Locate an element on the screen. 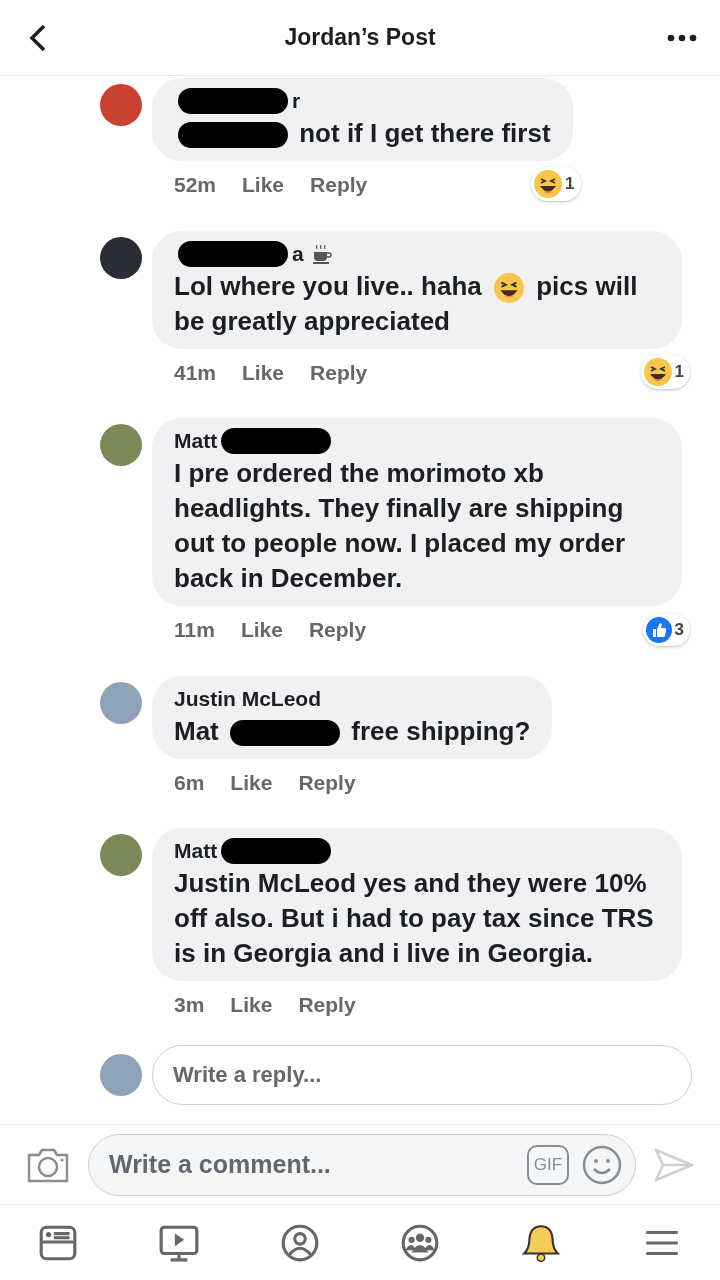 The width and height of the screenshot is (720, 1280). gif-button: GIF is located at coordinates (548, 1164).